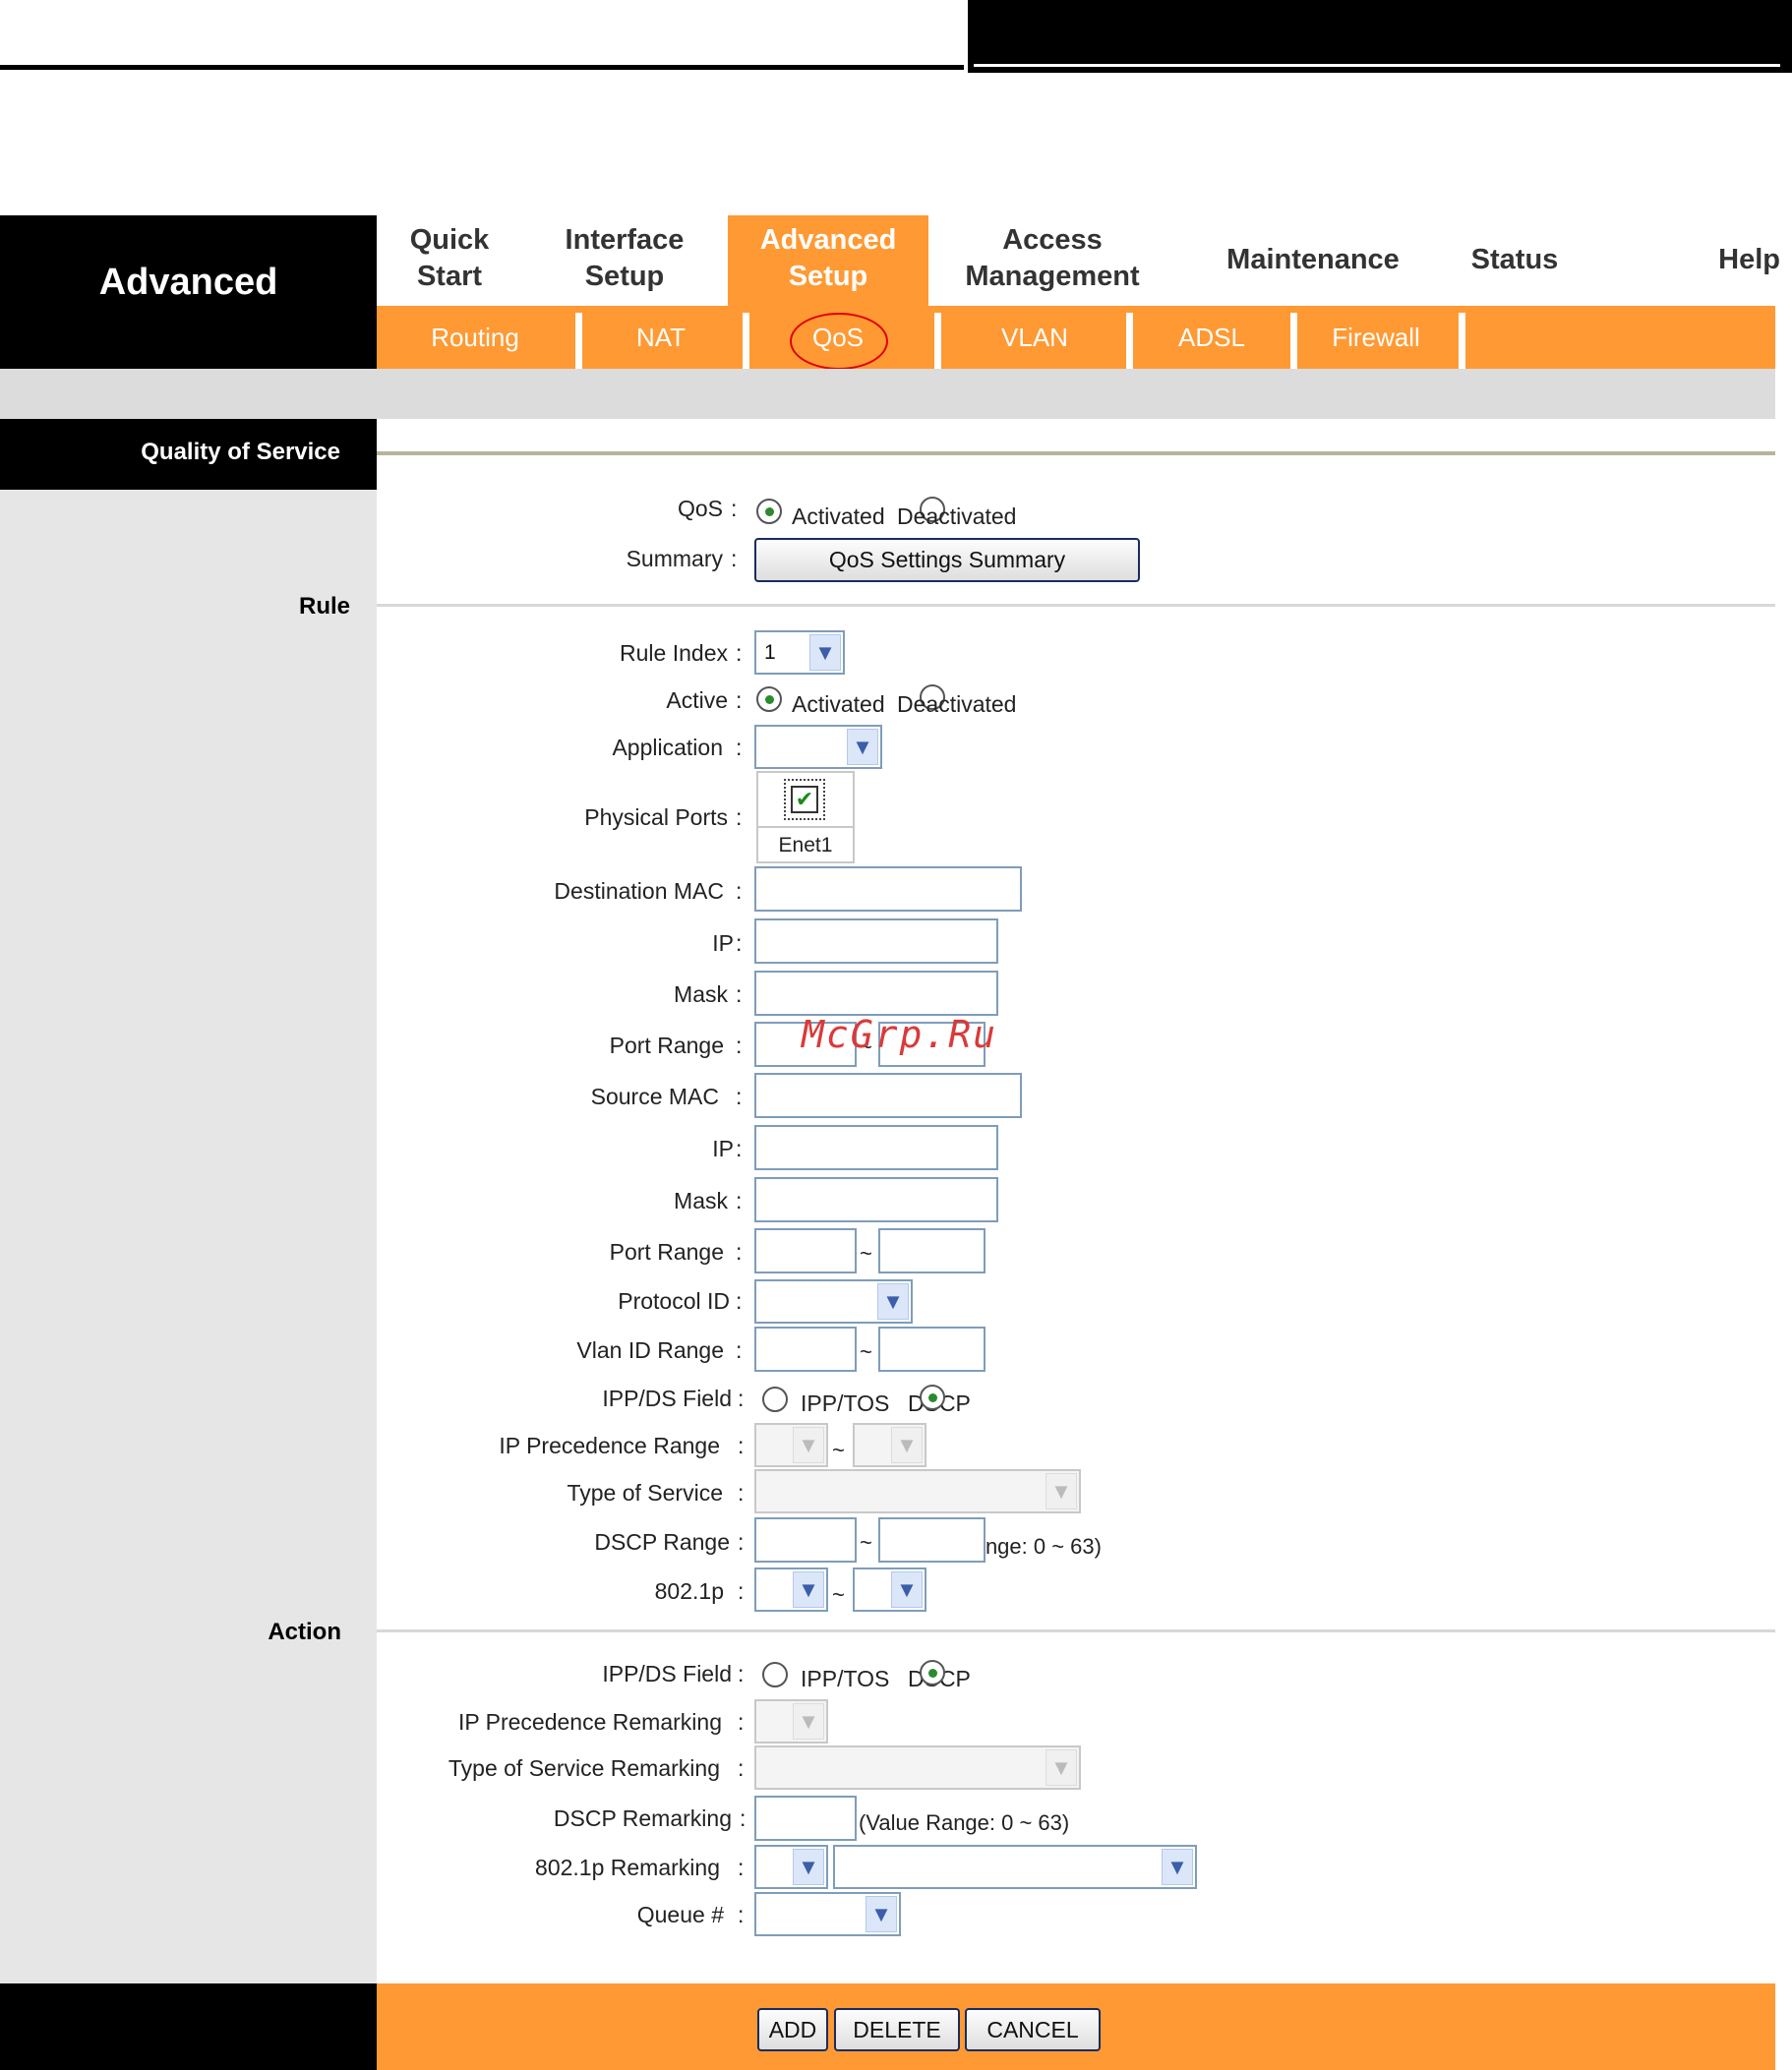 This screenshot has width=1792, height=2070. I want to click on dot1p-remarking-label: 802.1p Remarking, so click(627, 1868).